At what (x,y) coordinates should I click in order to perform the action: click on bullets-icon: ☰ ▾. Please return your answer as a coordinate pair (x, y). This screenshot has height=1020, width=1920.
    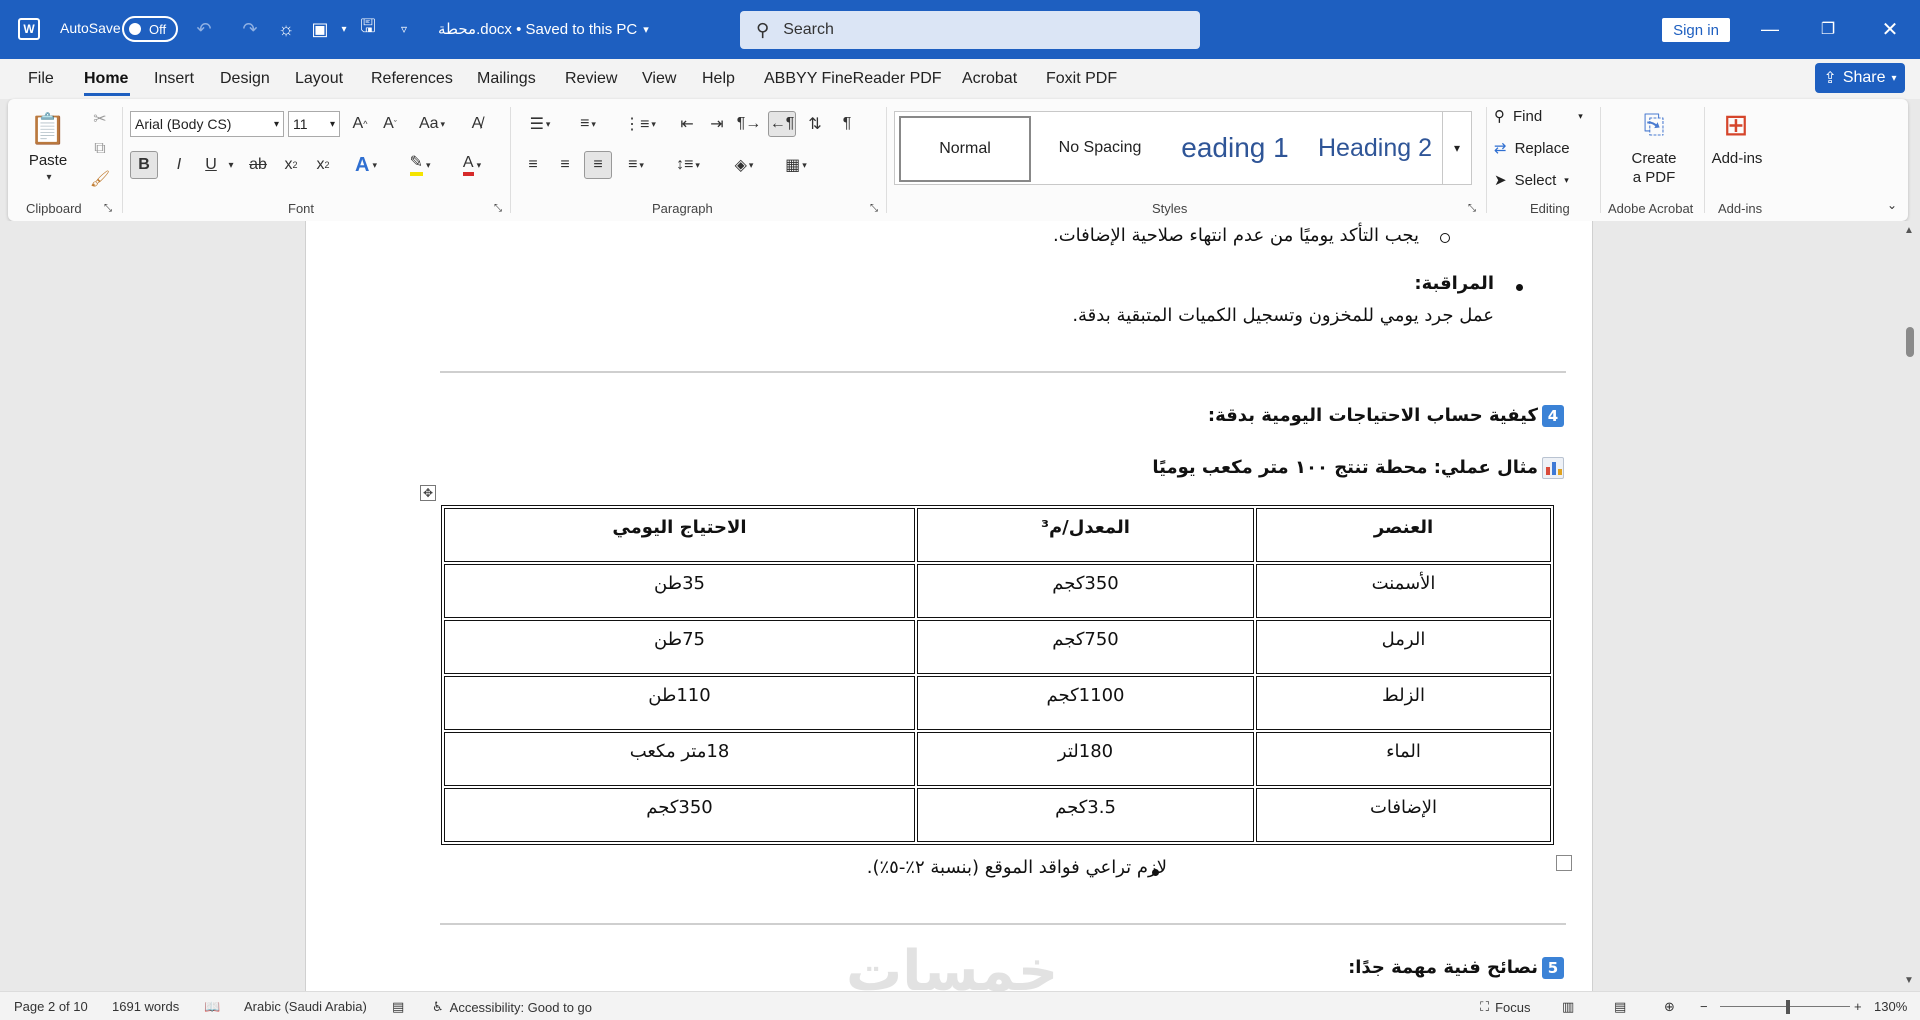
    Looking at the image, I should click on (540, 124).